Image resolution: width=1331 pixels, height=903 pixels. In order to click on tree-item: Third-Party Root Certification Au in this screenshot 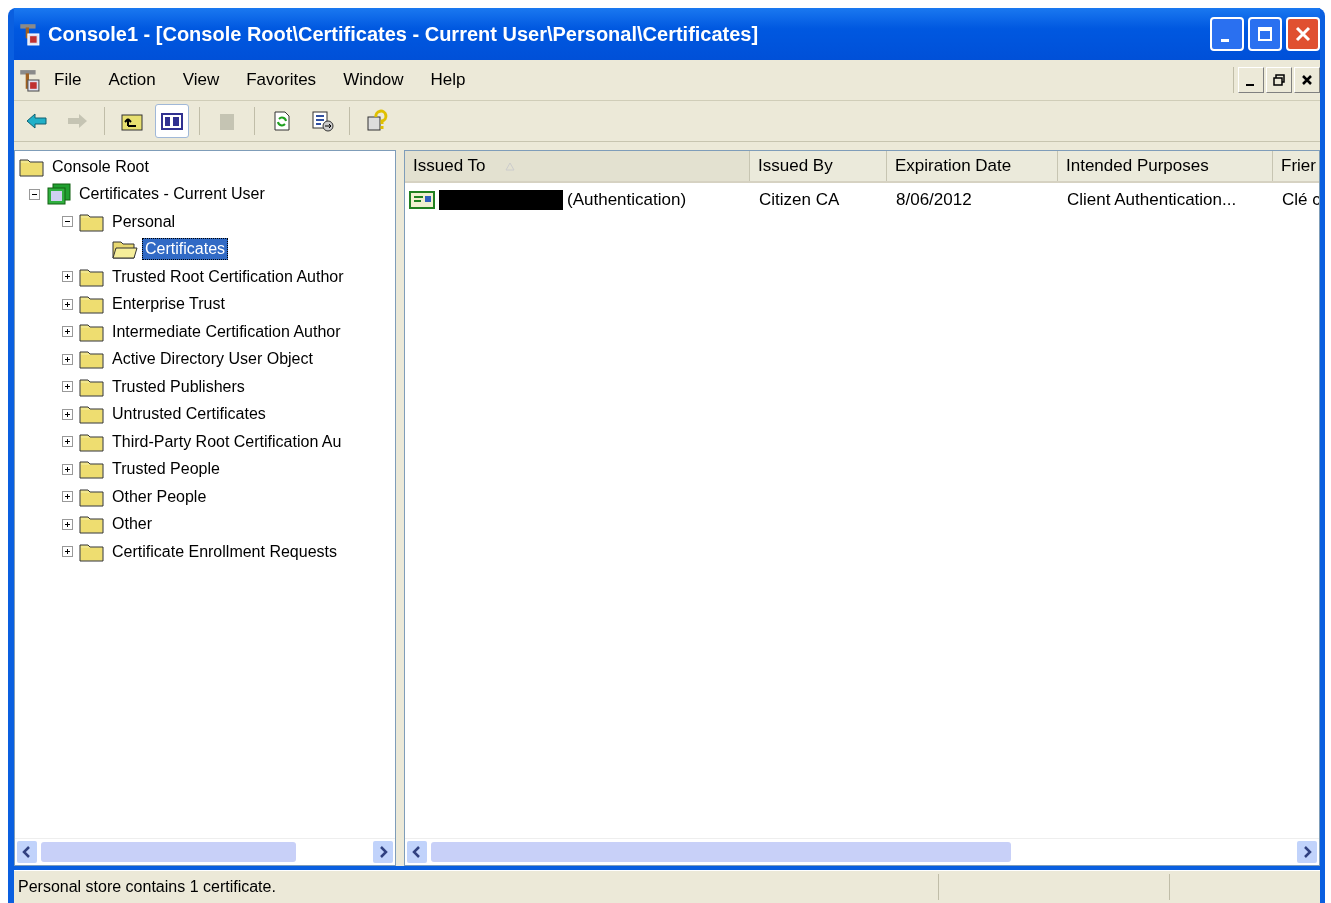, I will do `click(227, 441)`.